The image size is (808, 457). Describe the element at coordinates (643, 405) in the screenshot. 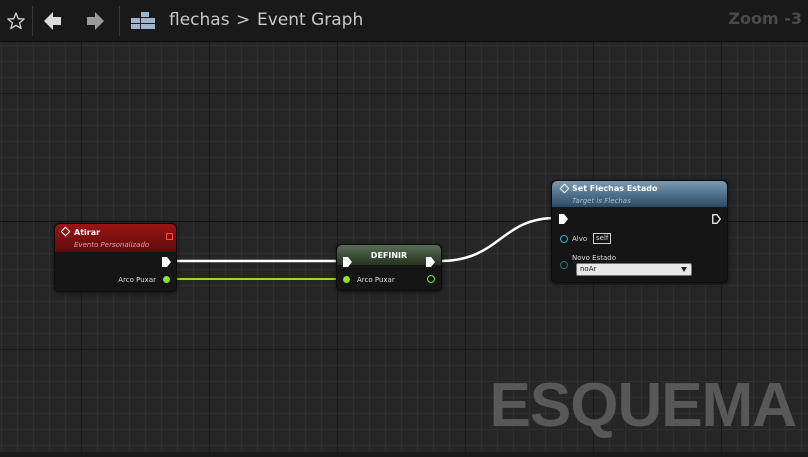

I see `blueprint-watermark: ESQUEMA` at that location.